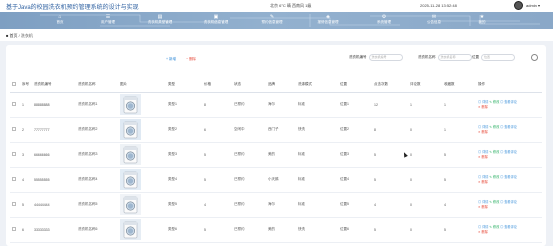 This screenshot has width=553, height=246. I want to click on user-name: admin ▾, so click(533, 5).